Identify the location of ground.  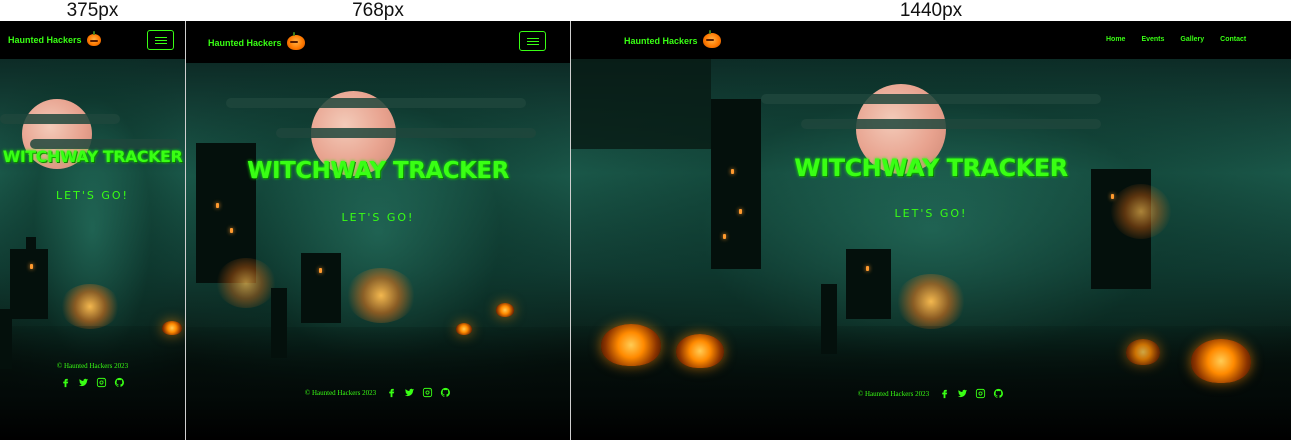
(378, 383).